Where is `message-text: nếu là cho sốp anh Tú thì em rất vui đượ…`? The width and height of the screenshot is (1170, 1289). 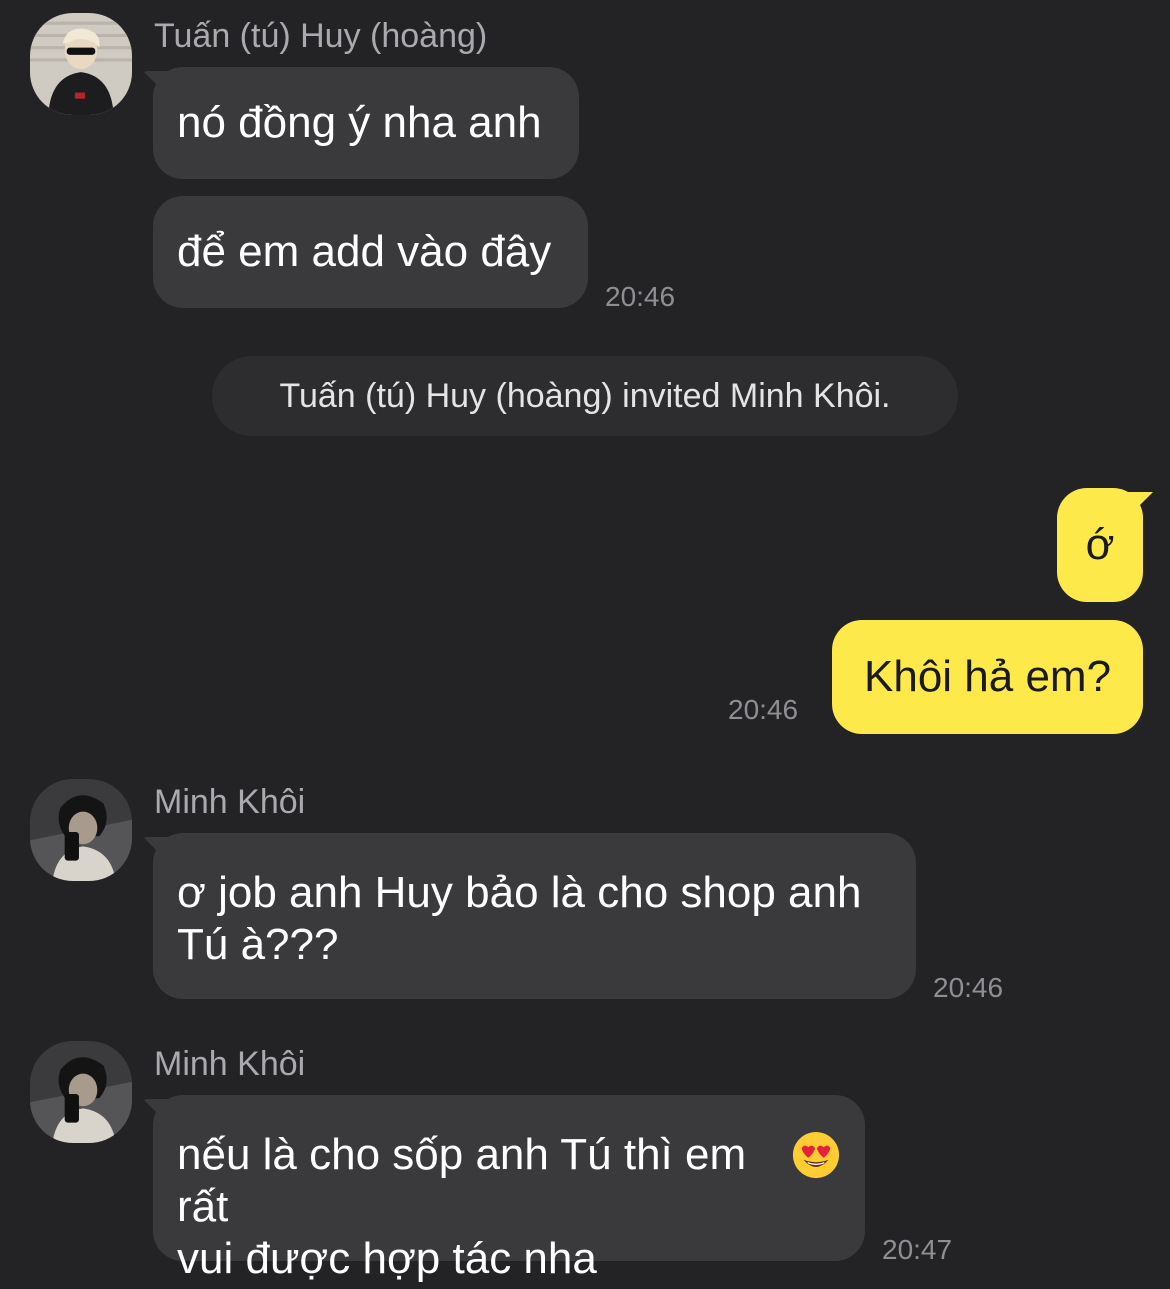 message-text: nếu là cho sốp anh Tú thì em rất vui đượ… is located at coordinates (462, 1206).